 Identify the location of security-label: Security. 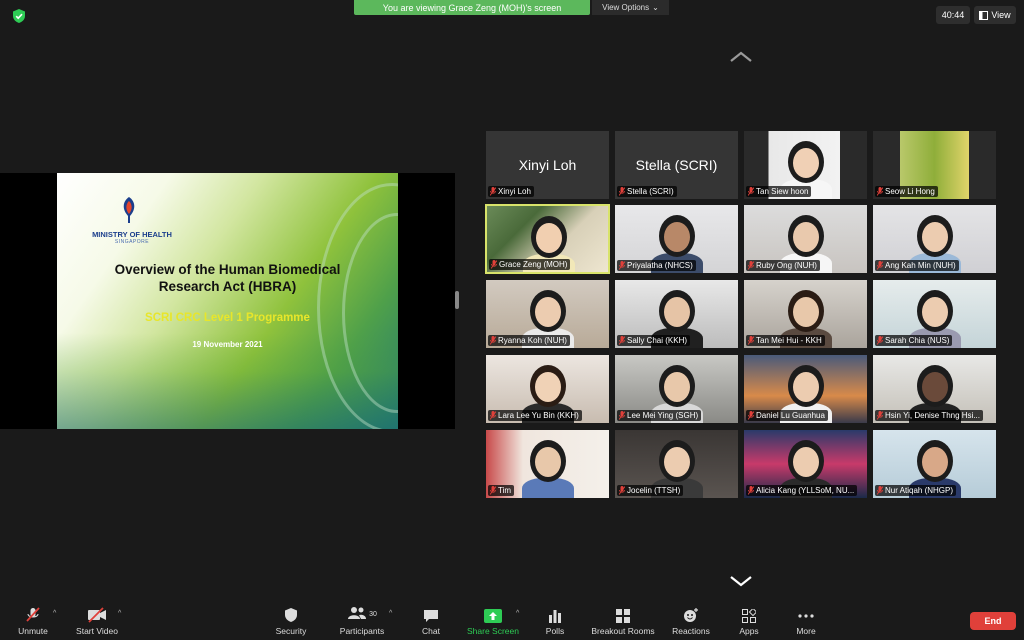
(291, 631).